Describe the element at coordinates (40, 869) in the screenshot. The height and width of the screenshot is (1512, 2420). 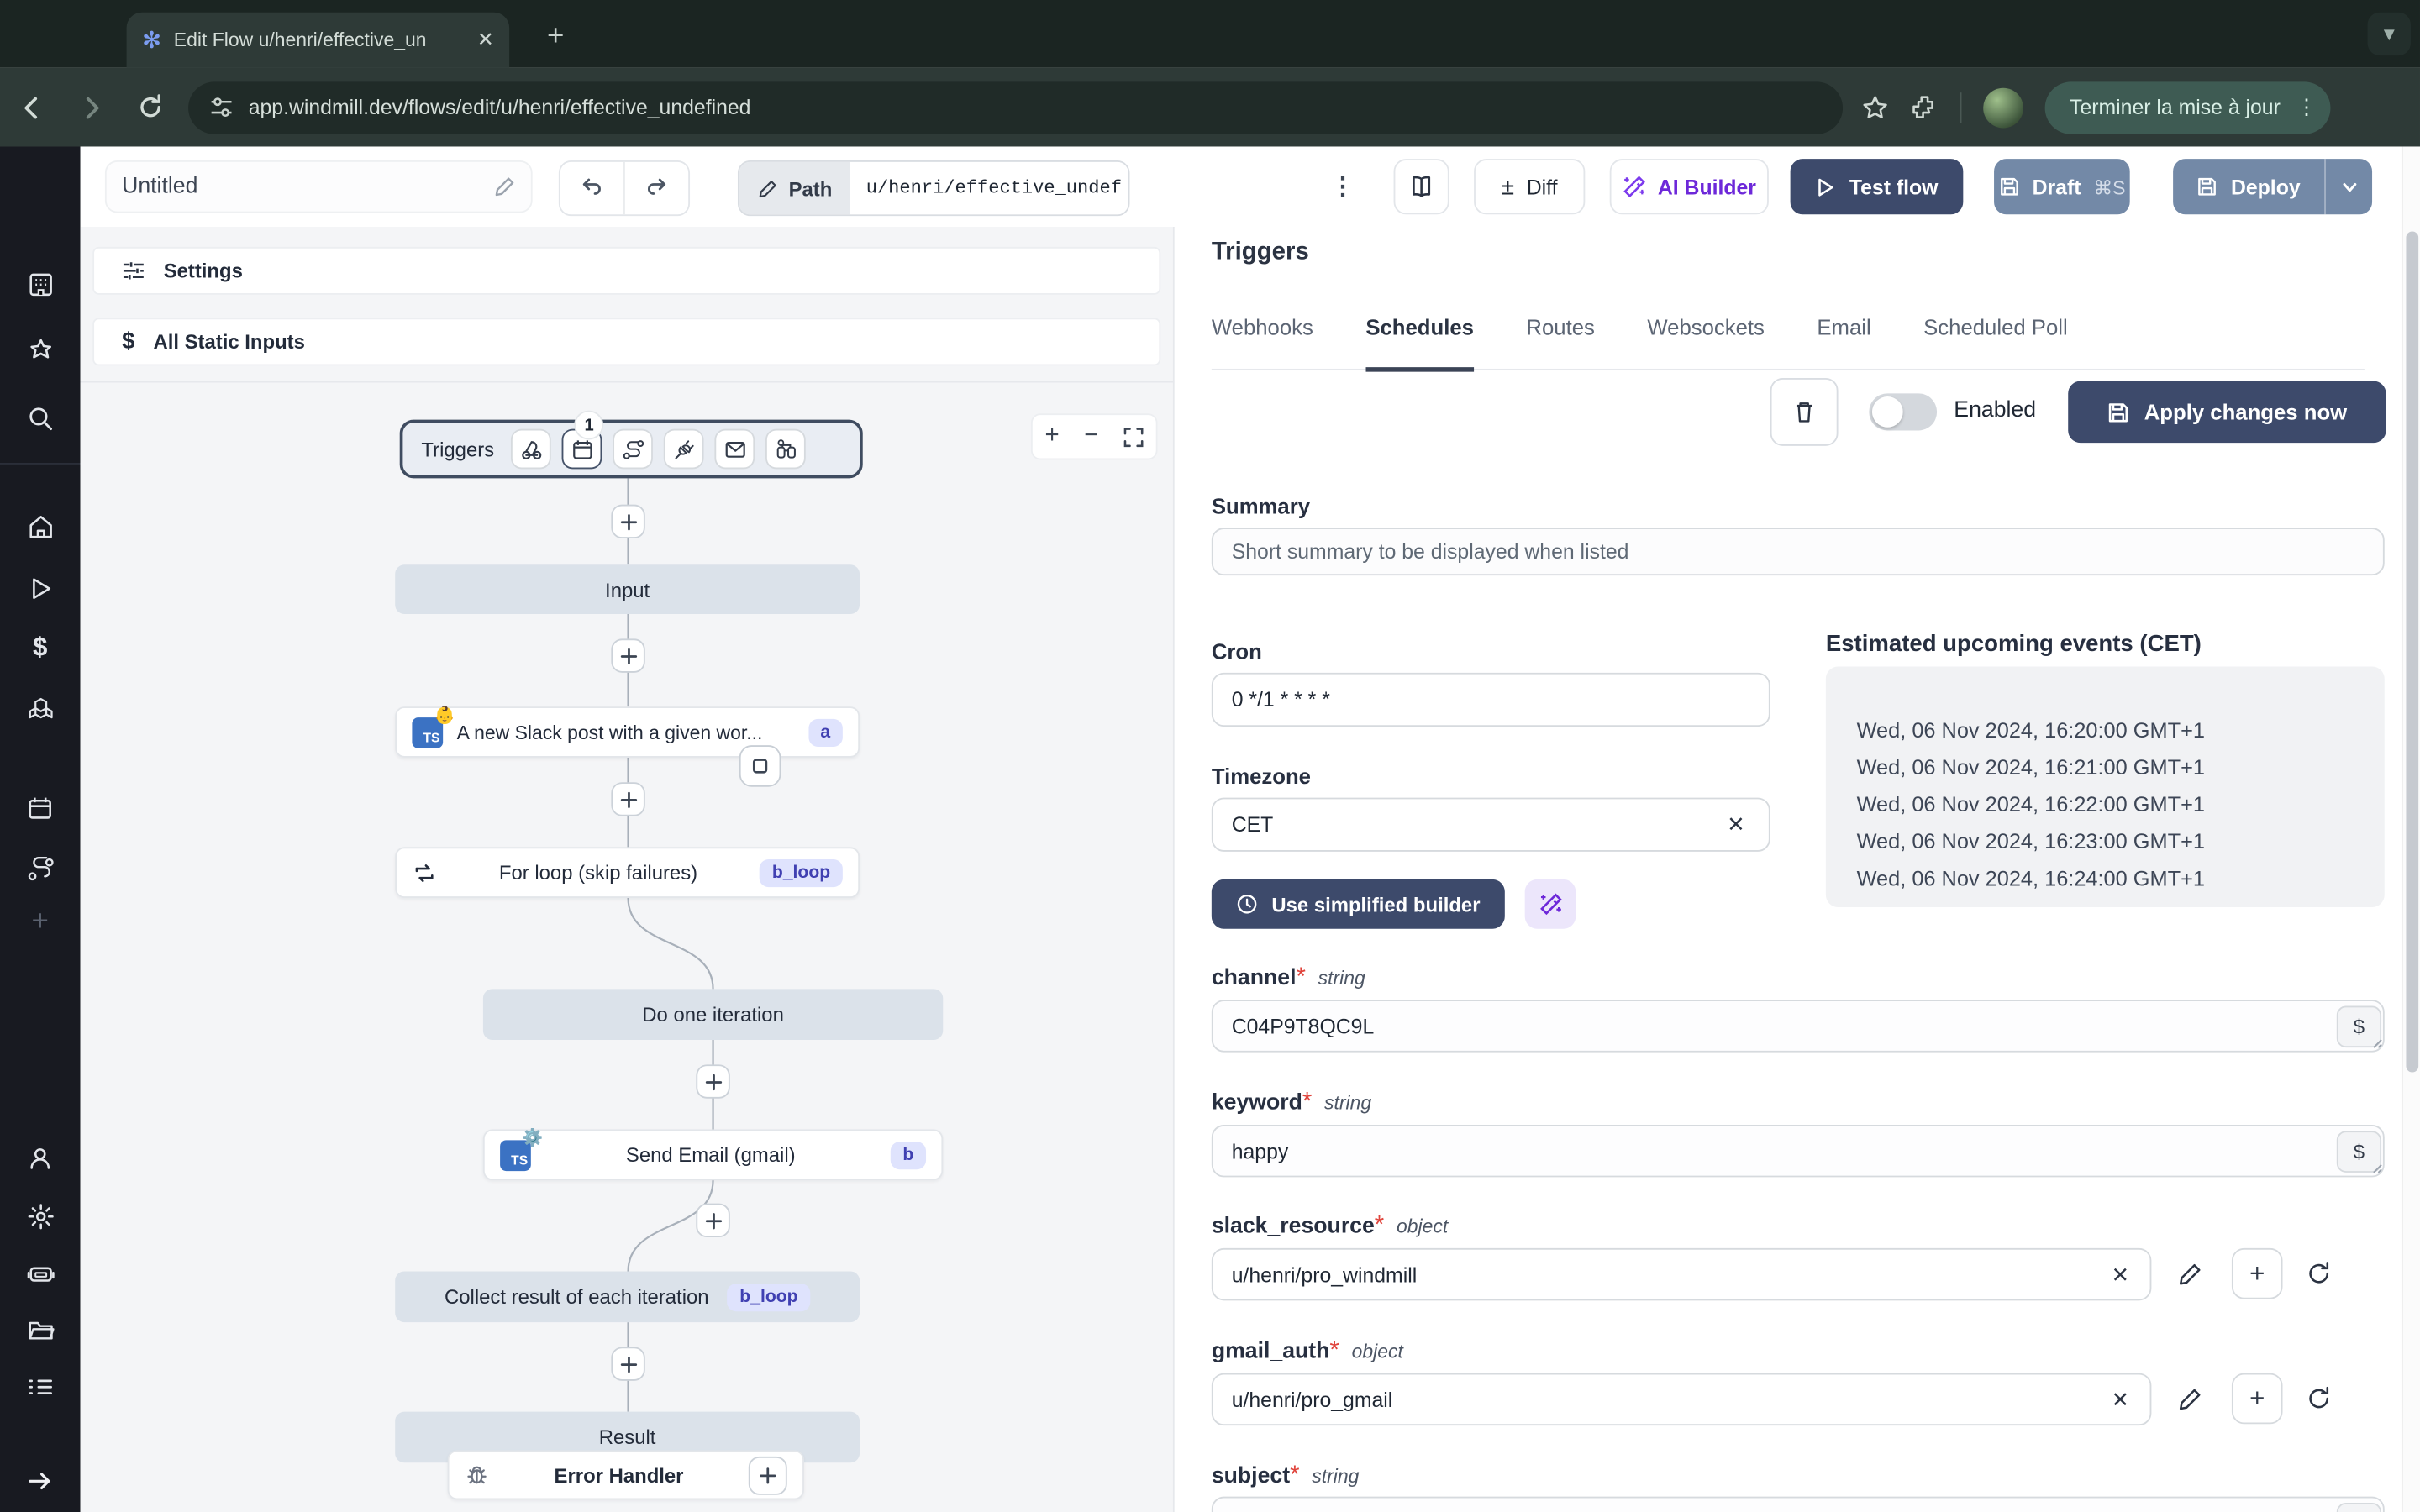
I see `sidebar-routes-icon` at that location.